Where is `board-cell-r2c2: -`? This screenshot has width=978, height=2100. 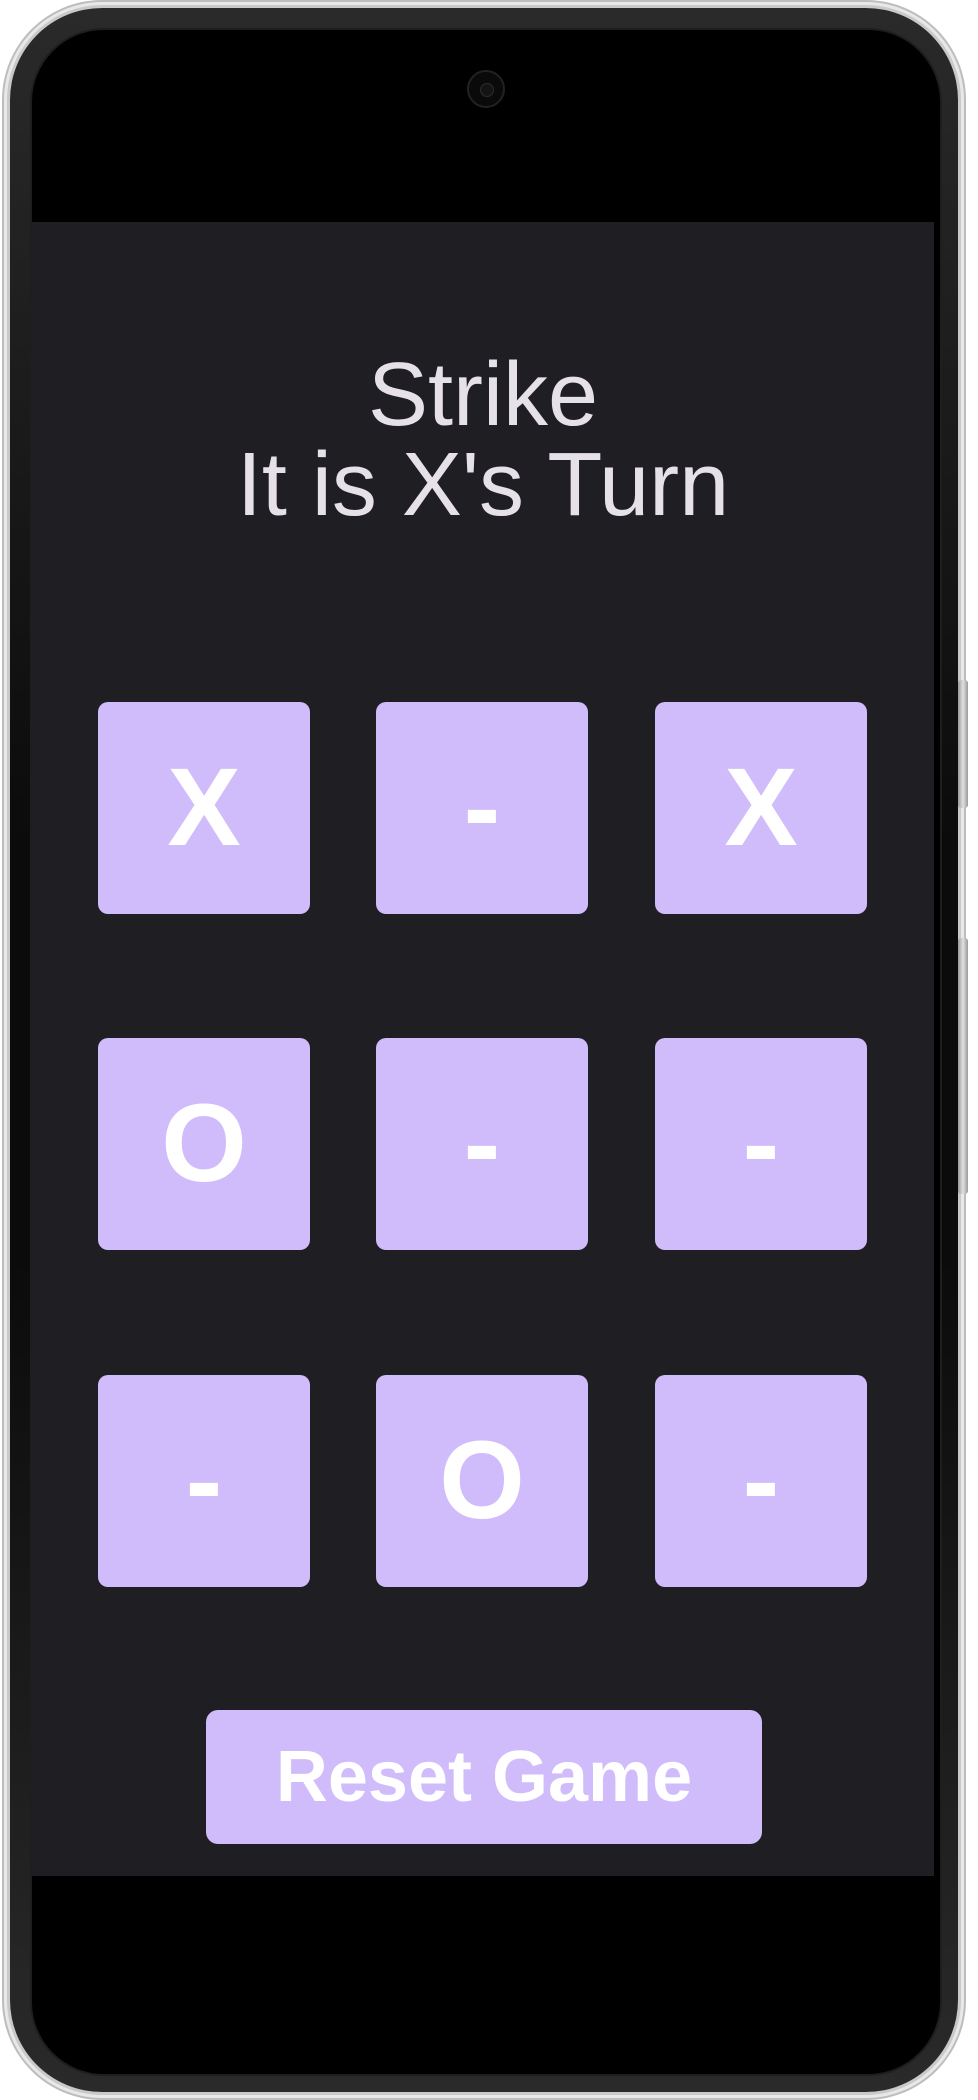 board-cell-r2c2: - is located at coordinates (482, 1144).